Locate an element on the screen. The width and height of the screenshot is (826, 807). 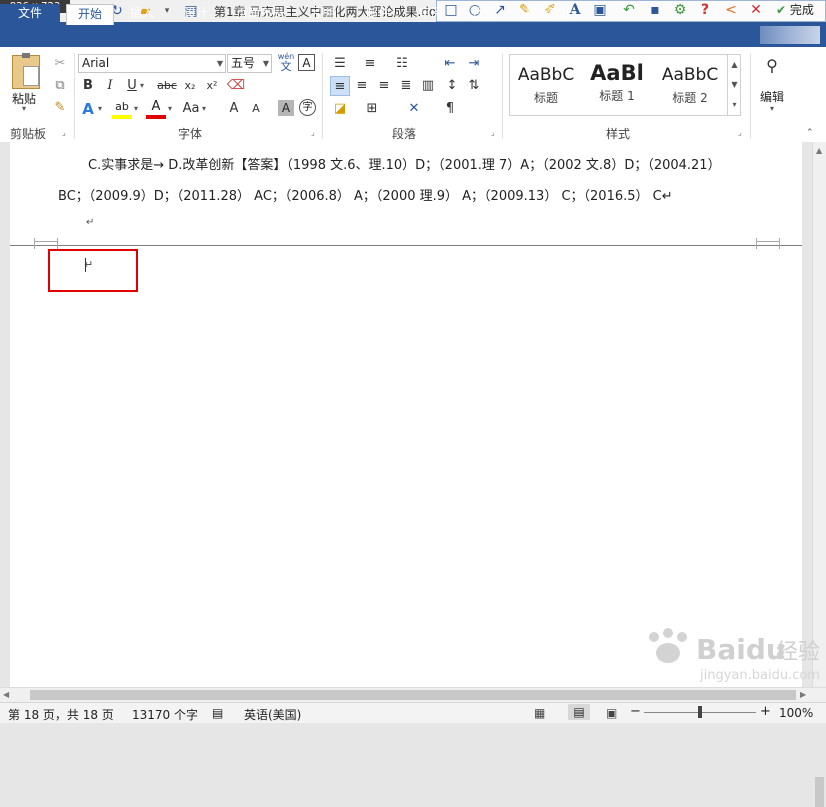
decrease-indent-icon: ⇤ is located at coordinates (450, 64).